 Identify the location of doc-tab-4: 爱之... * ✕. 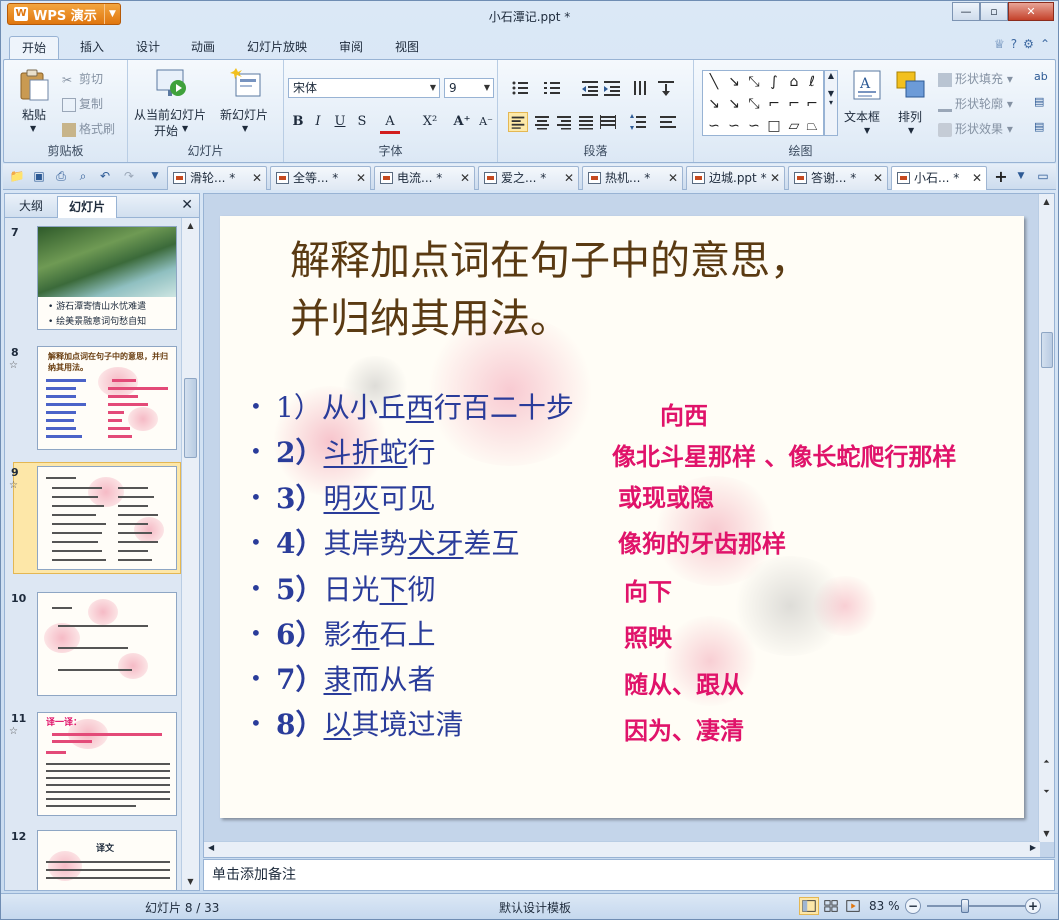
(528, 178).